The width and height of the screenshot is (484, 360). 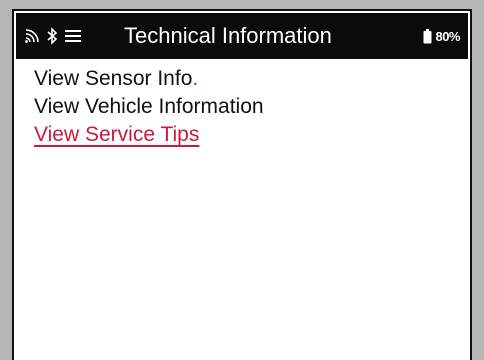 What do you see at coordinates (447, 36) in the screenshot?
I see `battery-percent: 80%` at bounding box center [447, 36].